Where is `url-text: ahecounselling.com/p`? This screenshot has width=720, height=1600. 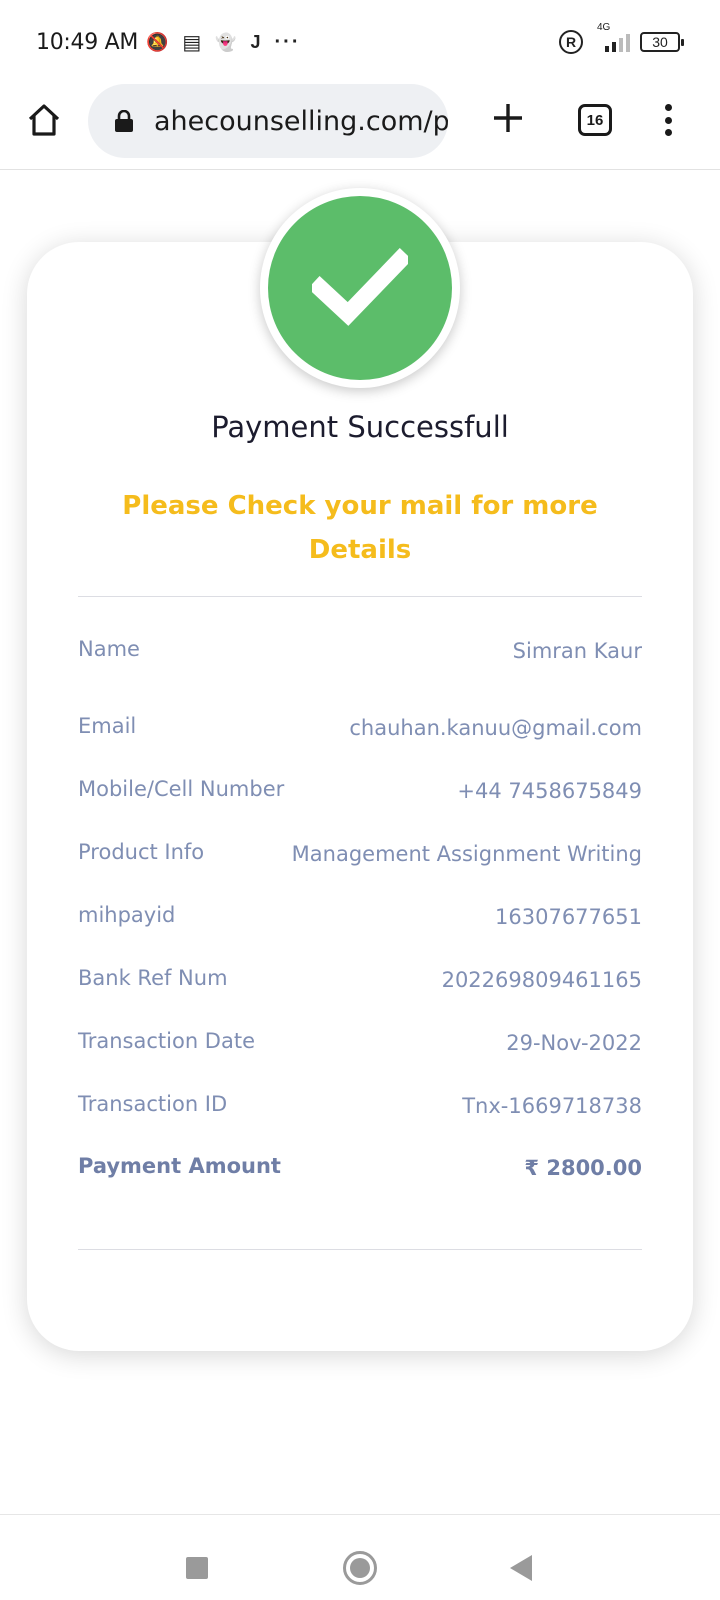 url-text: ahecounselling.com/p is located at coordinates (301, 121).